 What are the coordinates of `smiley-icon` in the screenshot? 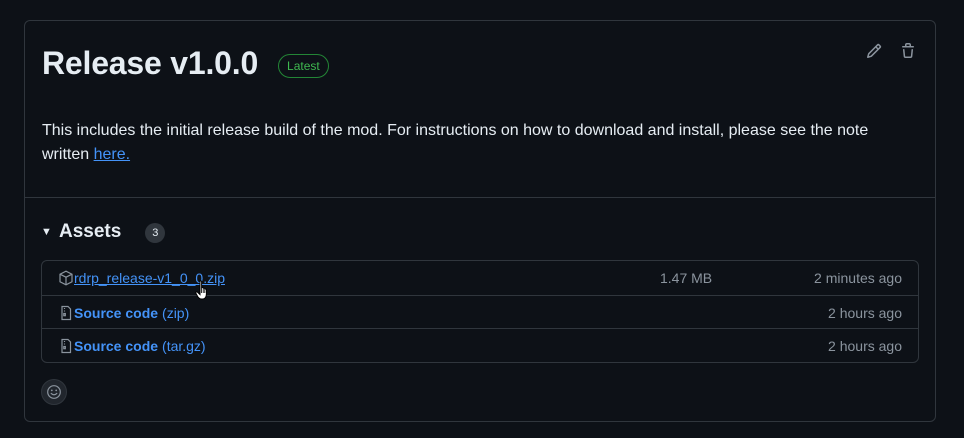 It's located at (54, 392).